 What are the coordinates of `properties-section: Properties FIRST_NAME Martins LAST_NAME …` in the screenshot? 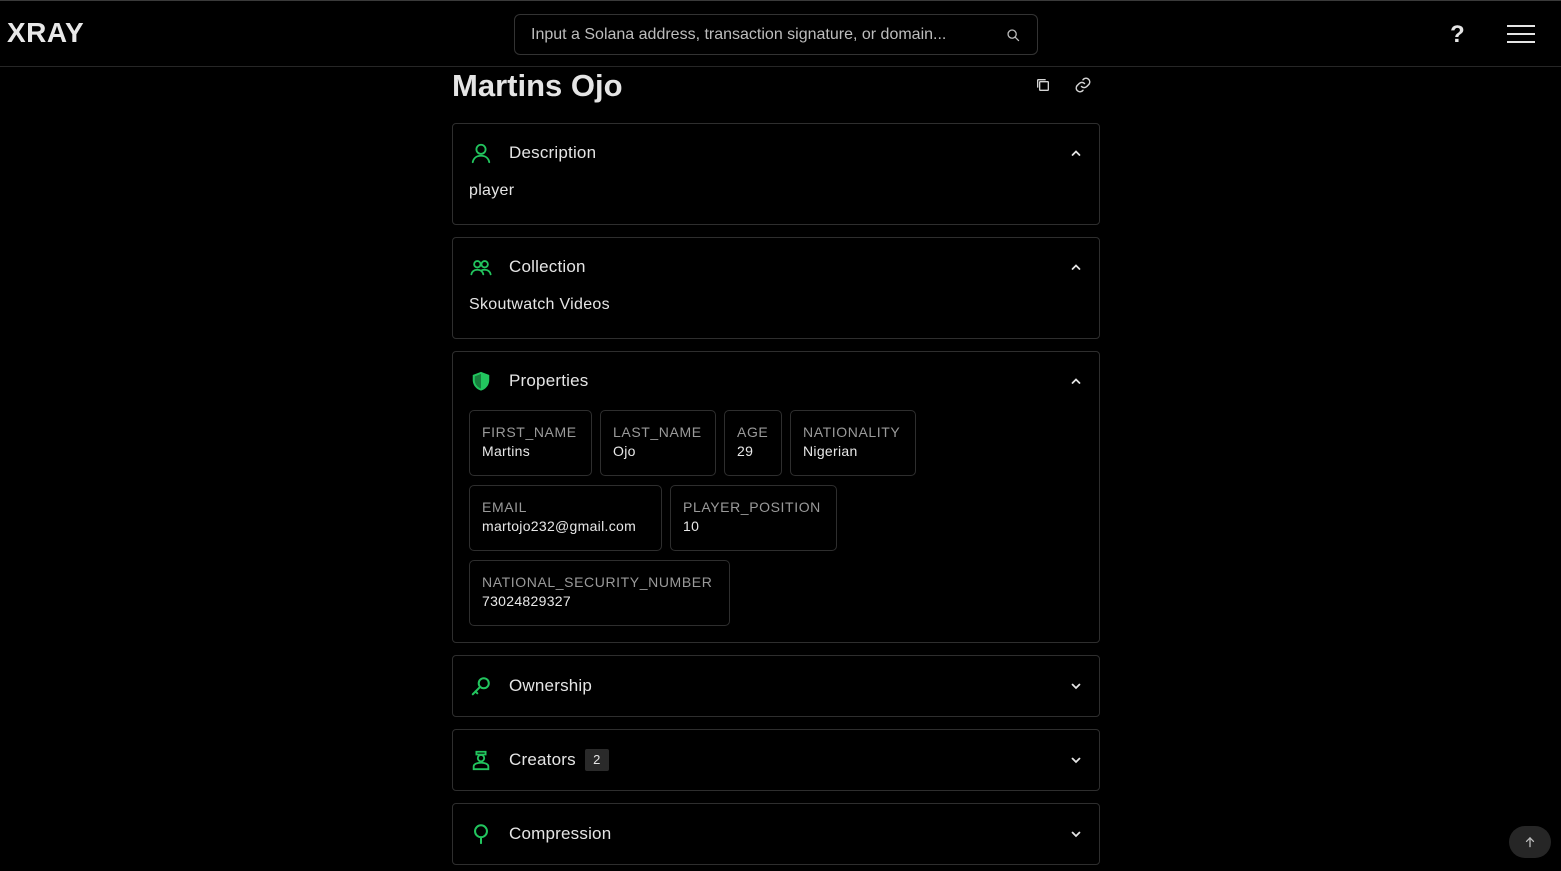 It's located at (776, 497).